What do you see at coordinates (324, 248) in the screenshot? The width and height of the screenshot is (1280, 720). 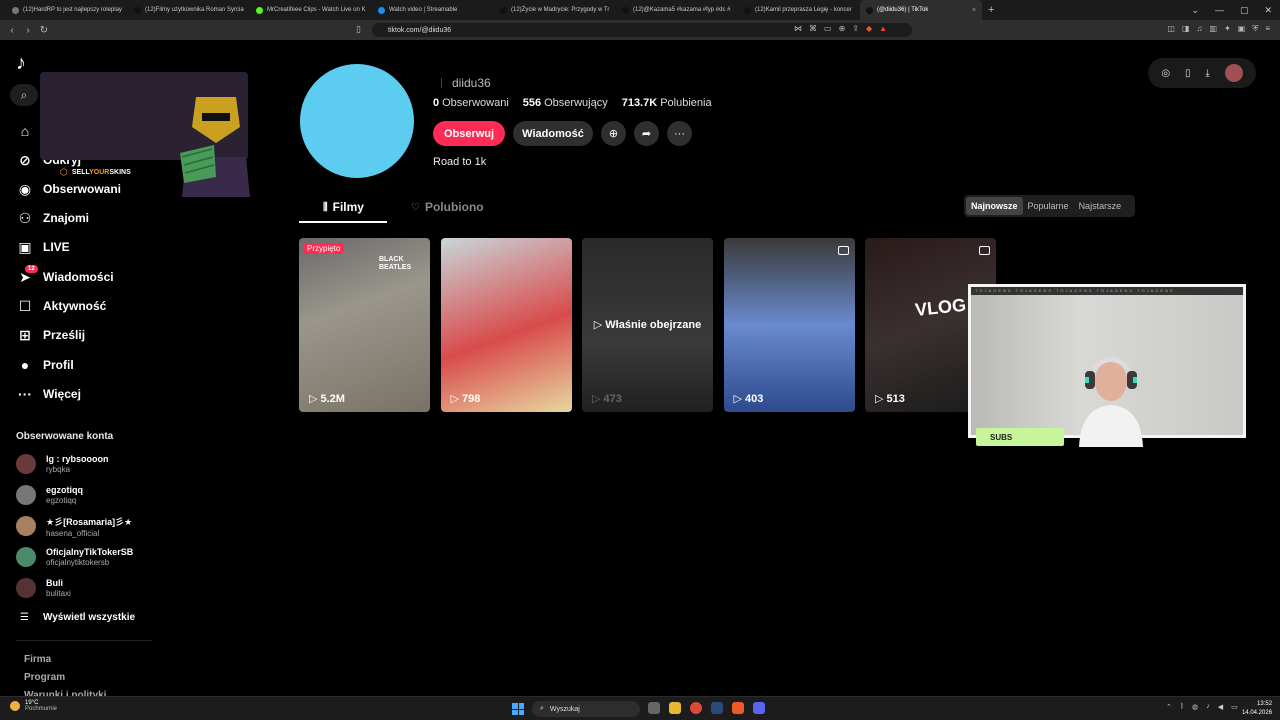 I see `pinned-badge: Przypięto` at bounding box center [324, 248].